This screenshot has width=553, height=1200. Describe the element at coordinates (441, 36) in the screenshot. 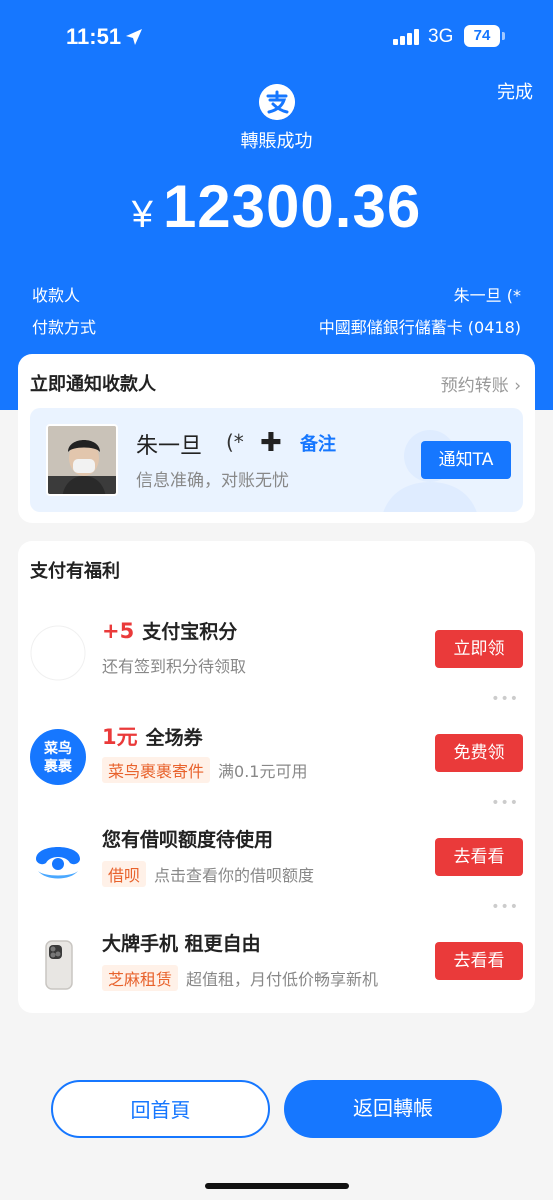

I see `network-type: 3G` at that location.